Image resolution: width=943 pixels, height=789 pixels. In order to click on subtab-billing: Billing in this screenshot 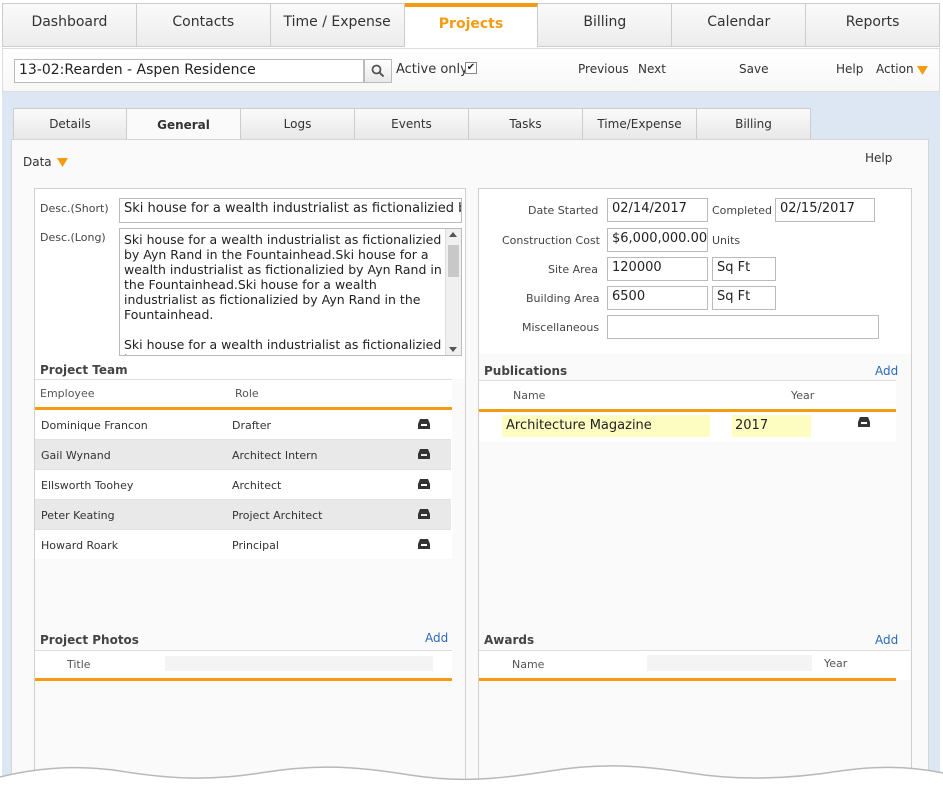, I will do `click(754, 124)`.